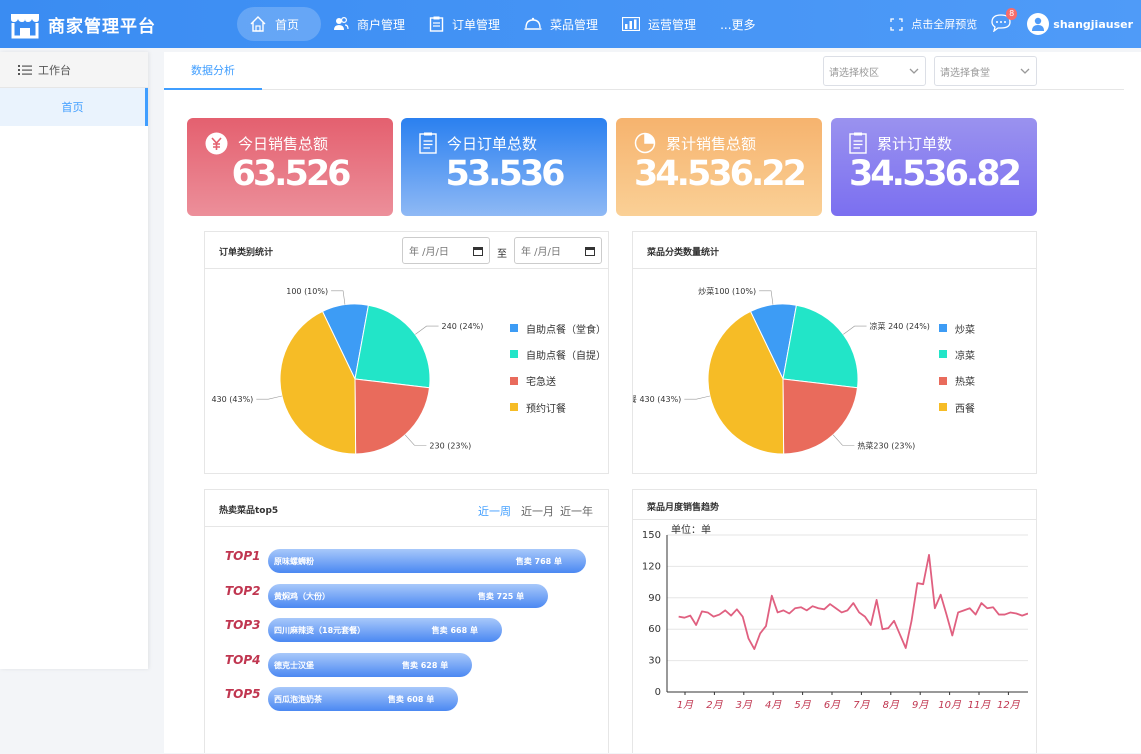 The width and height of the screenshot is (1141, 754). Describe the element at coordinates (1012, 13) in the screenshot. I see `message-badge: 8` at that location.